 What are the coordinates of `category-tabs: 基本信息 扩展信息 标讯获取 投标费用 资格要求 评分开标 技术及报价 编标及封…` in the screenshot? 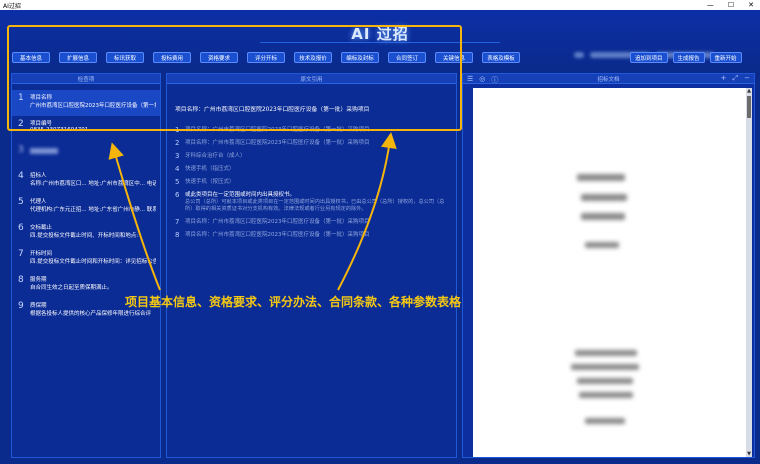 It's located at (266, 57).